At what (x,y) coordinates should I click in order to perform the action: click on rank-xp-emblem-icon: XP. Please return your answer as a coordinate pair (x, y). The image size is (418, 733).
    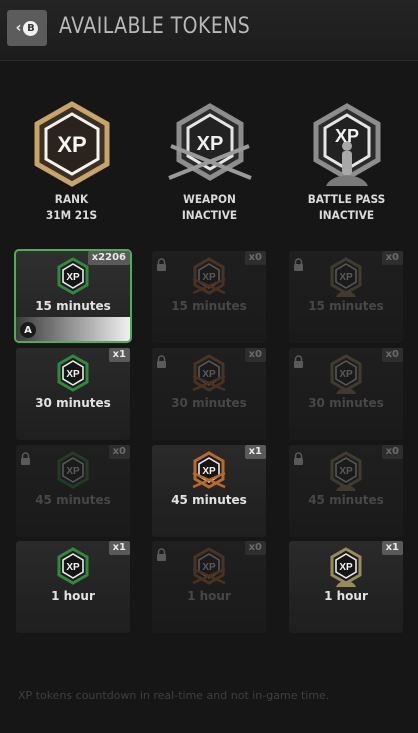
    Looking at the image, I should click on (71, 144).